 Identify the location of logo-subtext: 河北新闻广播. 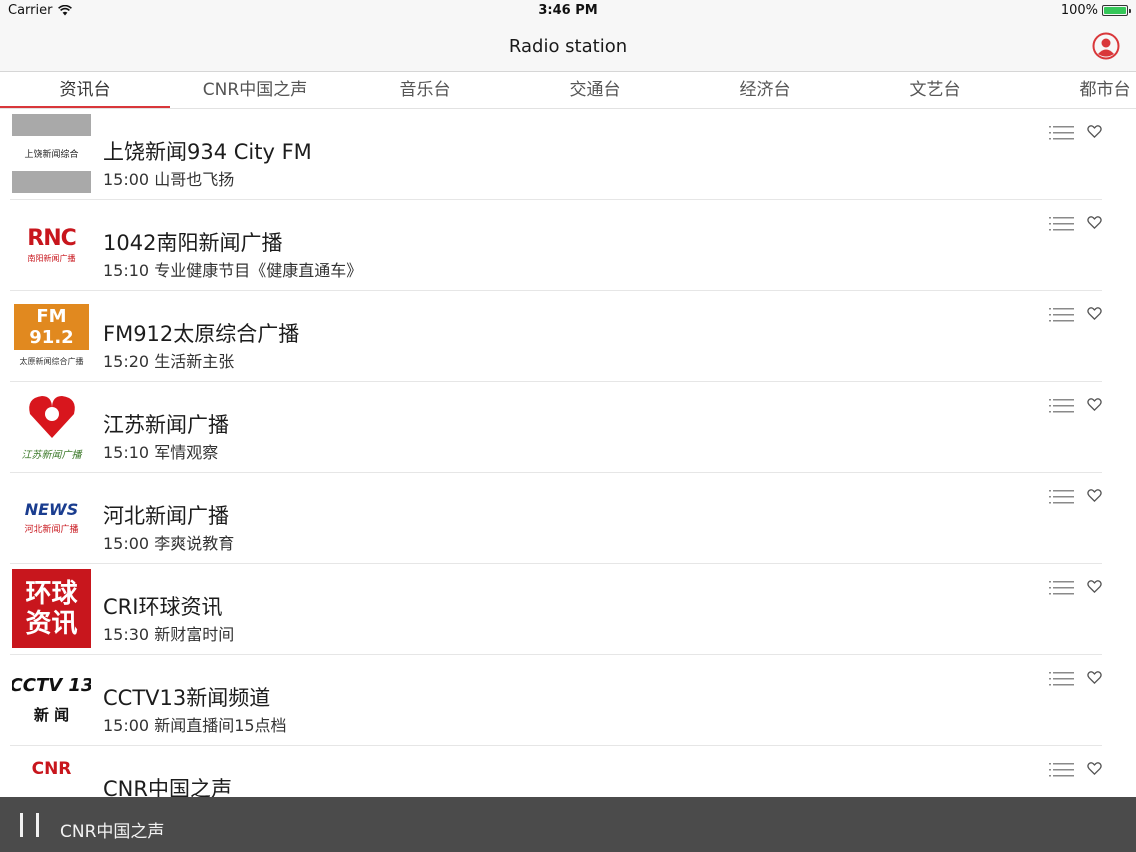
(51, 530).